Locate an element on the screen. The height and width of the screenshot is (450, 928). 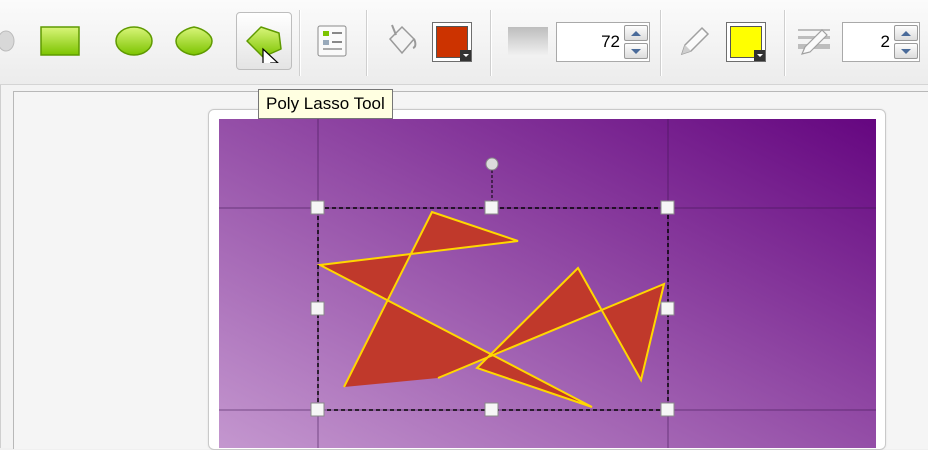
resize-handle-bottom-left is located at coordinates (317, 409).